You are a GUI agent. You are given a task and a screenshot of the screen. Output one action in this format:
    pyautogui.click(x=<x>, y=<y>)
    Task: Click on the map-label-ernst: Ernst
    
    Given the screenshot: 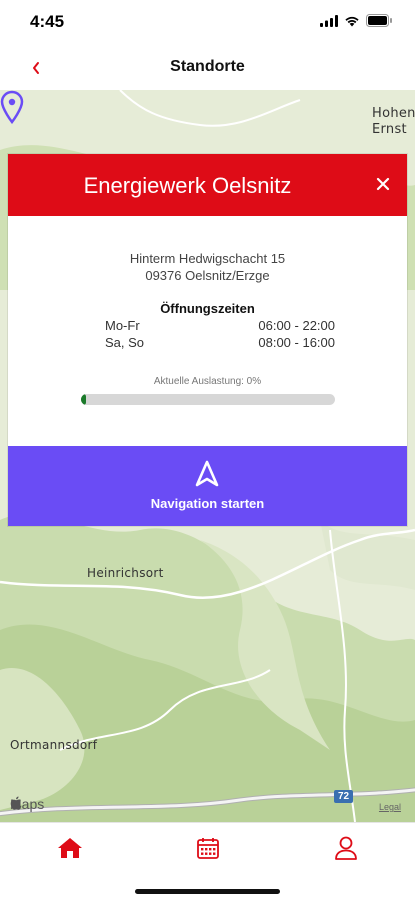 What is the action you would take?
    pyautogui.click(x=389, y=129)
    